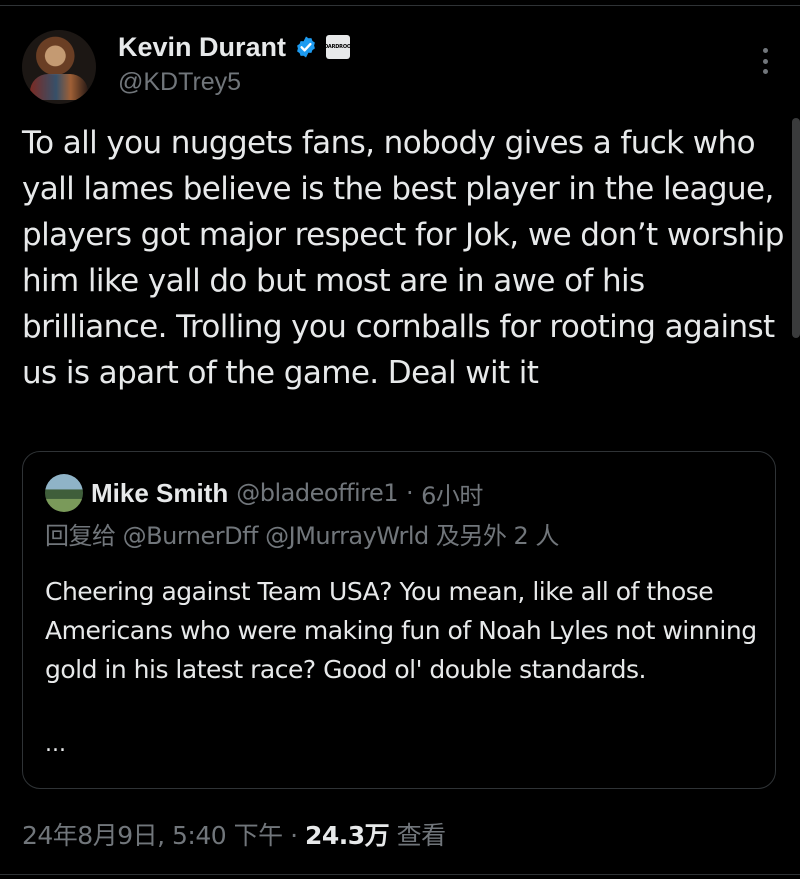 The width and height of the screenshot is (800, 879). What do you see at coordinates (400, 874) in the screenshot?
I see `bottom-divider` at bounding box center [400, 874].